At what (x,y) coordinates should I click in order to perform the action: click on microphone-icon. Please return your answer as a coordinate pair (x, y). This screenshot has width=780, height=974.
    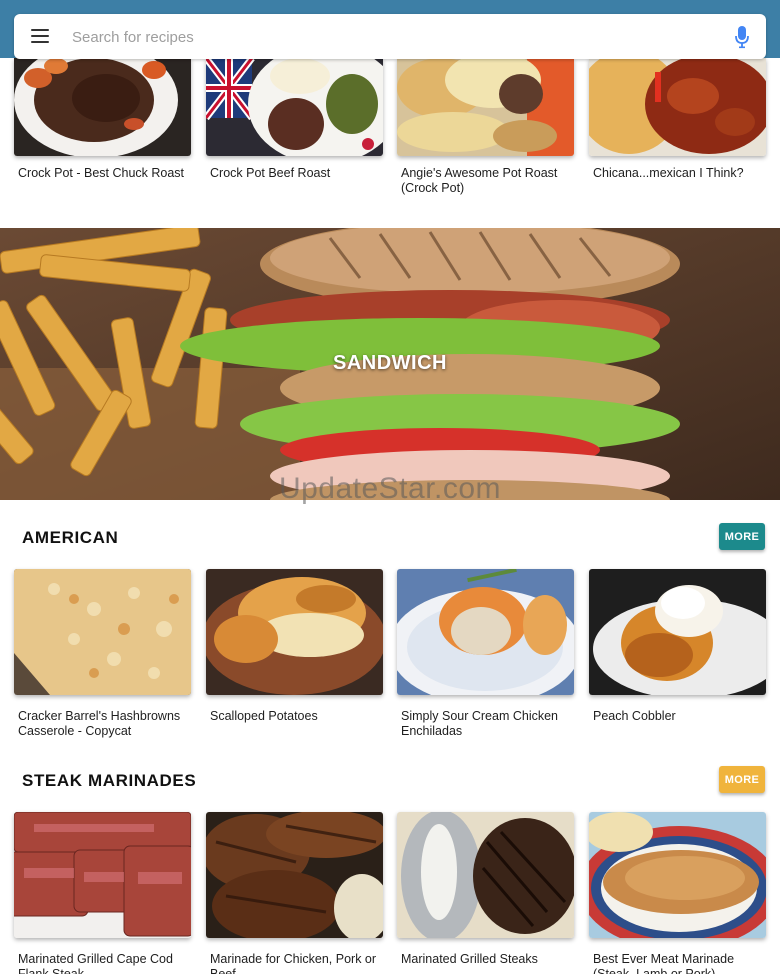
    Looking at the image, I should click on (742, 37).